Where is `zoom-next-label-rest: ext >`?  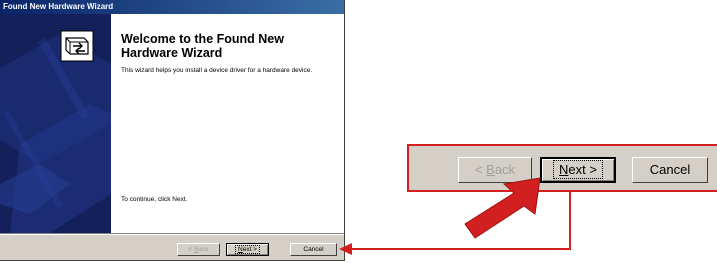
zoom-next-label-rest: ext > is located at coordinates (582, 169).